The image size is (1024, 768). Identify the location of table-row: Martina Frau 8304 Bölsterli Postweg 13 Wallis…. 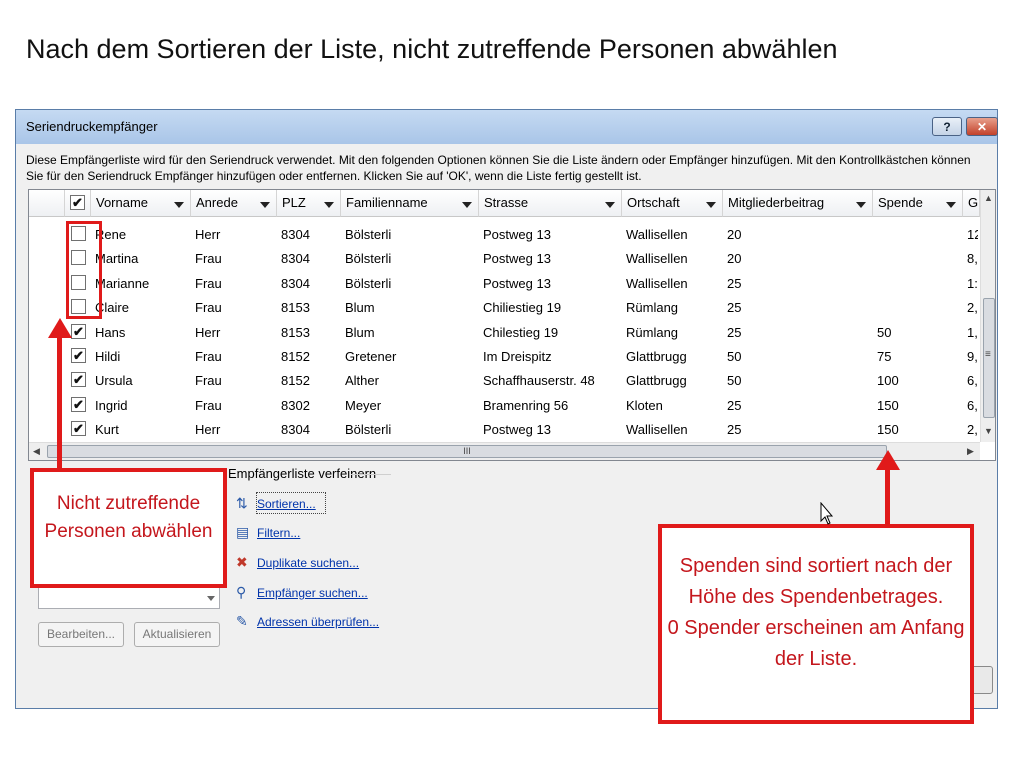
(504, 259).